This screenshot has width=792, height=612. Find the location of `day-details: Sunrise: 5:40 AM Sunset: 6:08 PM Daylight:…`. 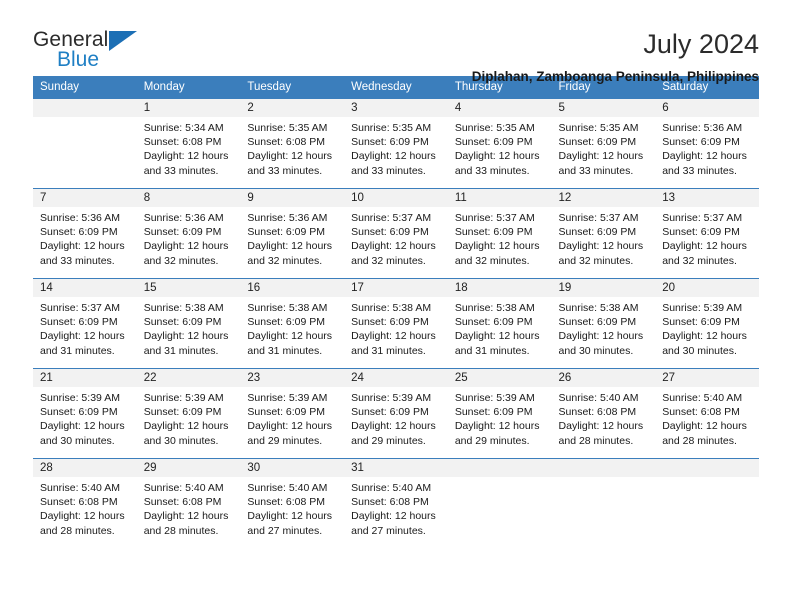

day-details: Sunrise: 5:40 AM Sunset: 6:08 PM Daylight:… is located at coordinates (85, 507).